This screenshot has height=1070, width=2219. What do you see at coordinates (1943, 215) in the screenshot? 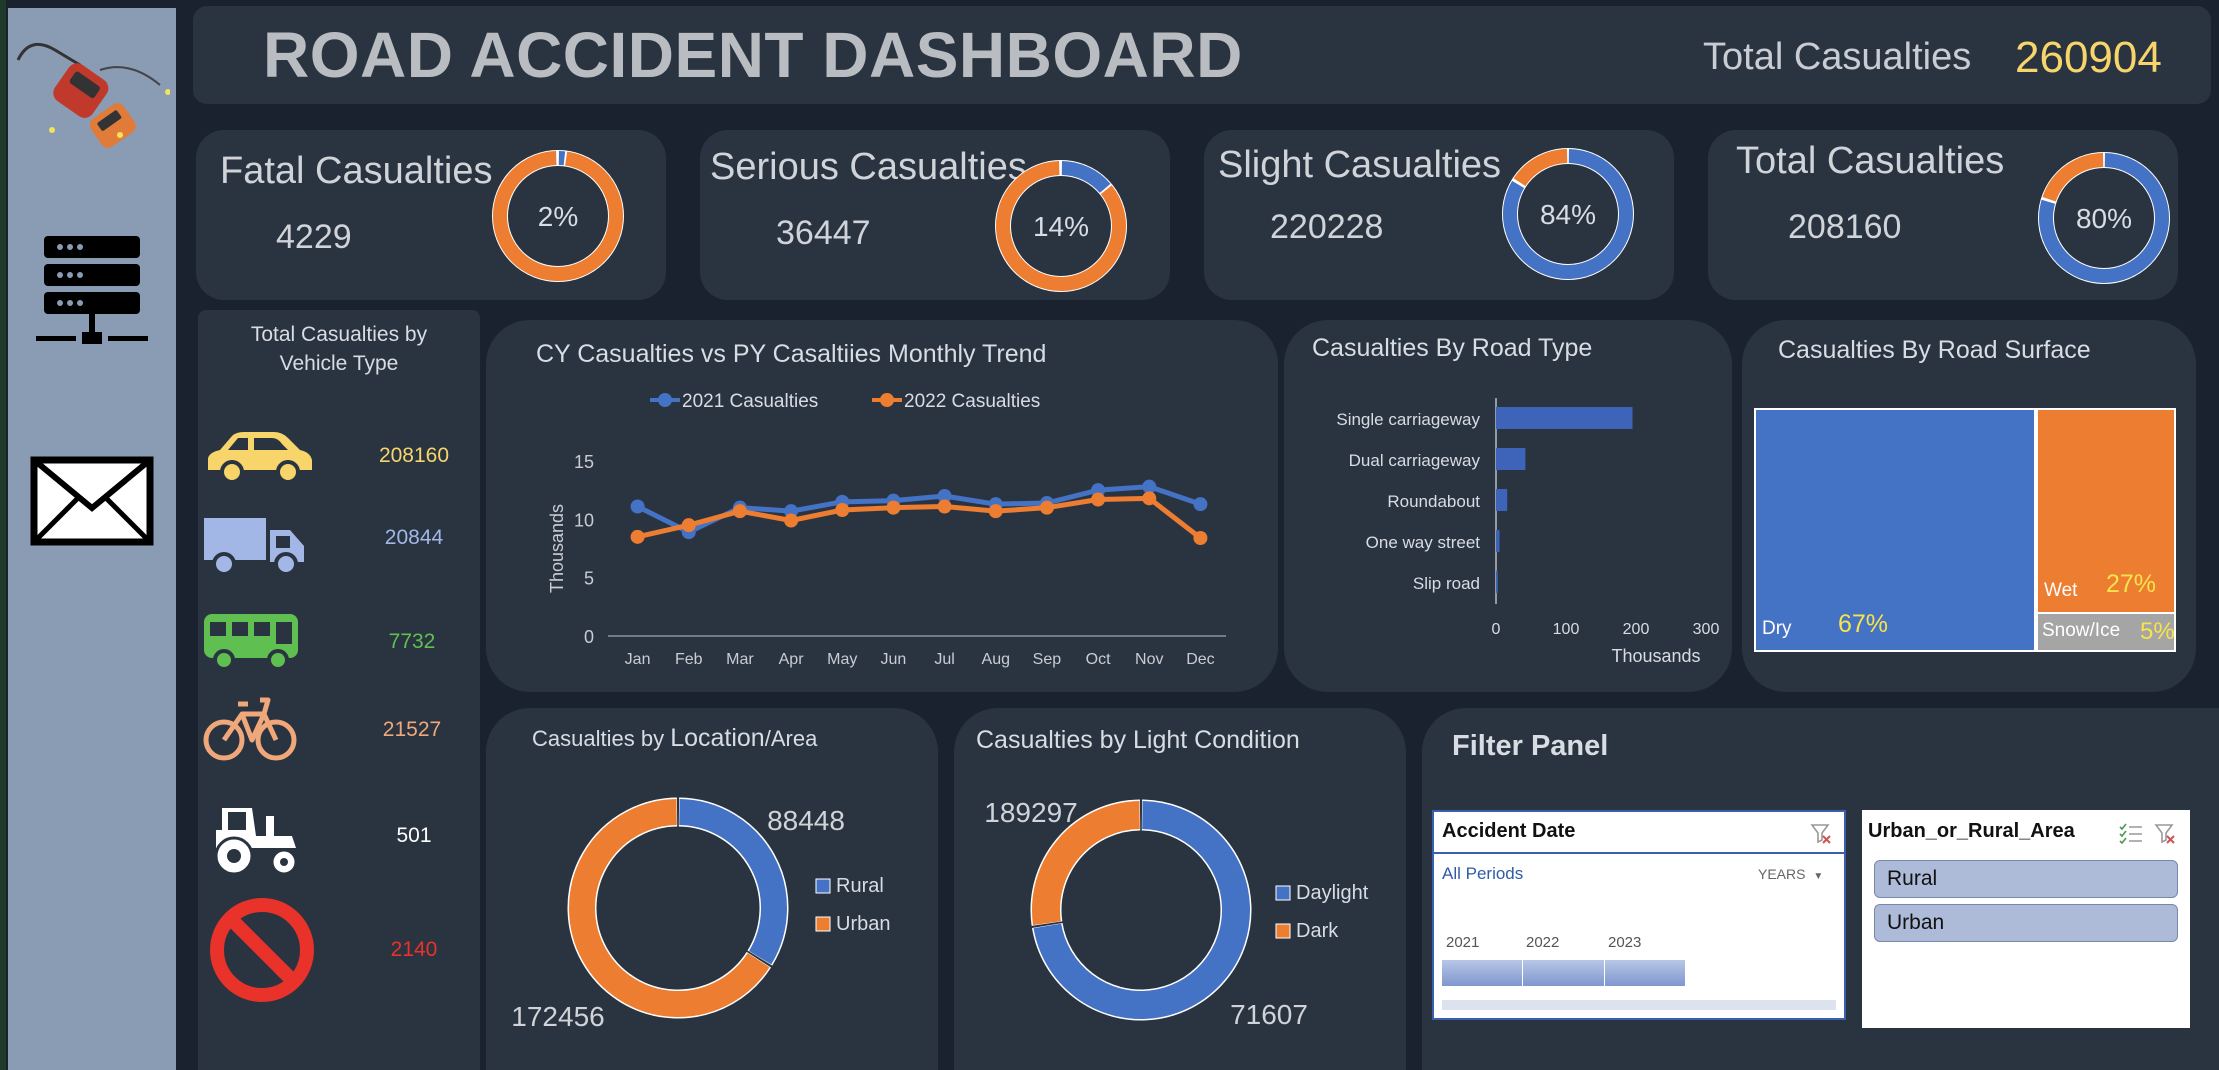
I see `kpi-card-total: Total Casualties 208160 80%` at bounding box center [1943, 215].